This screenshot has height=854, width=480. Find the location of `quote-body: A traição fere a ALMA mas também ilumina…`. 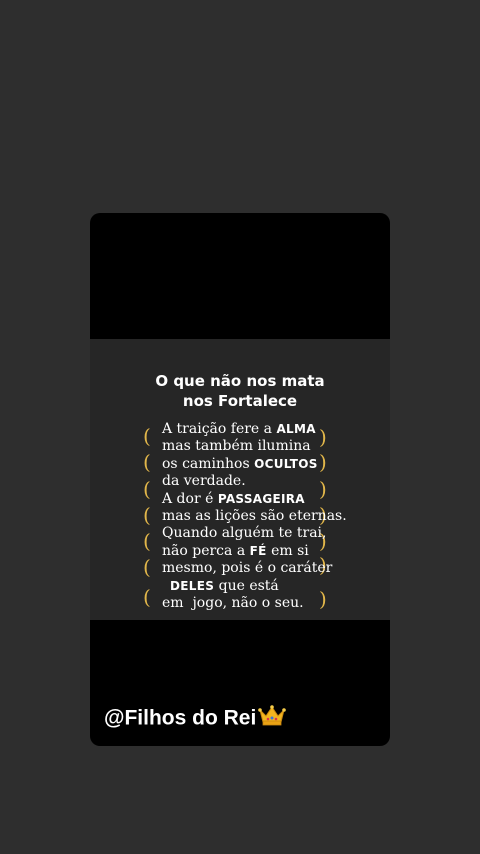

quote-body: A traição fere a ALMA mas também ilumina… is located at coordinates (276, 516).